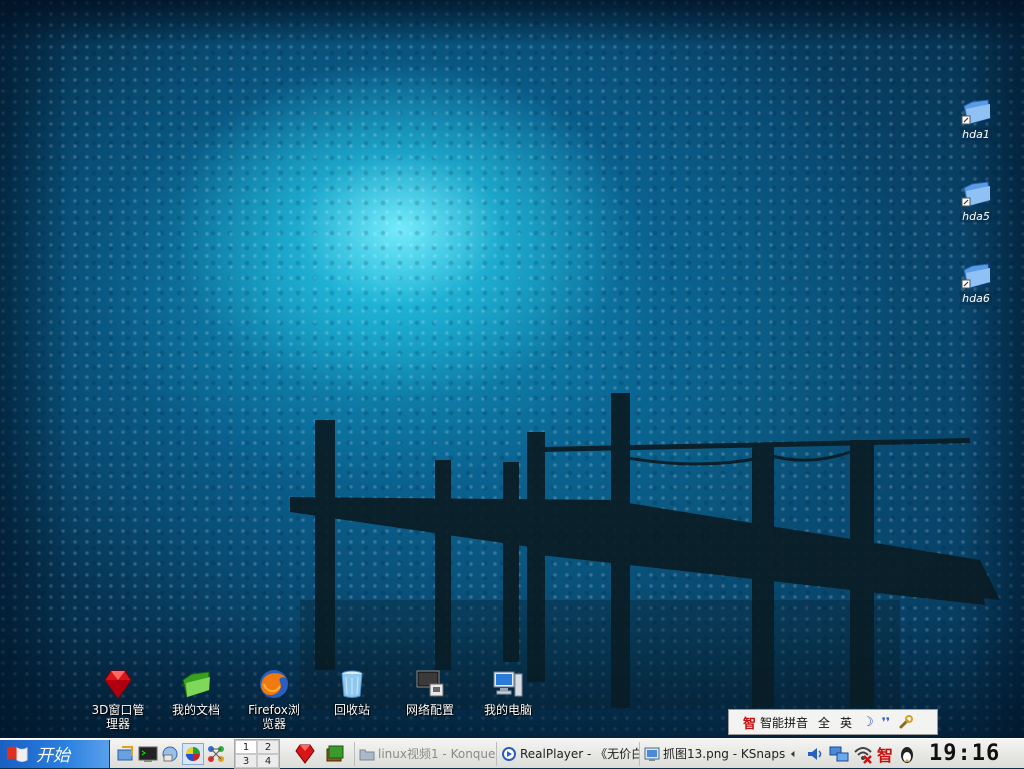  What do you see at coordinates (17, 754) in the screenshot?
I see `start-flag-icon` at bounding box center [17, 754].